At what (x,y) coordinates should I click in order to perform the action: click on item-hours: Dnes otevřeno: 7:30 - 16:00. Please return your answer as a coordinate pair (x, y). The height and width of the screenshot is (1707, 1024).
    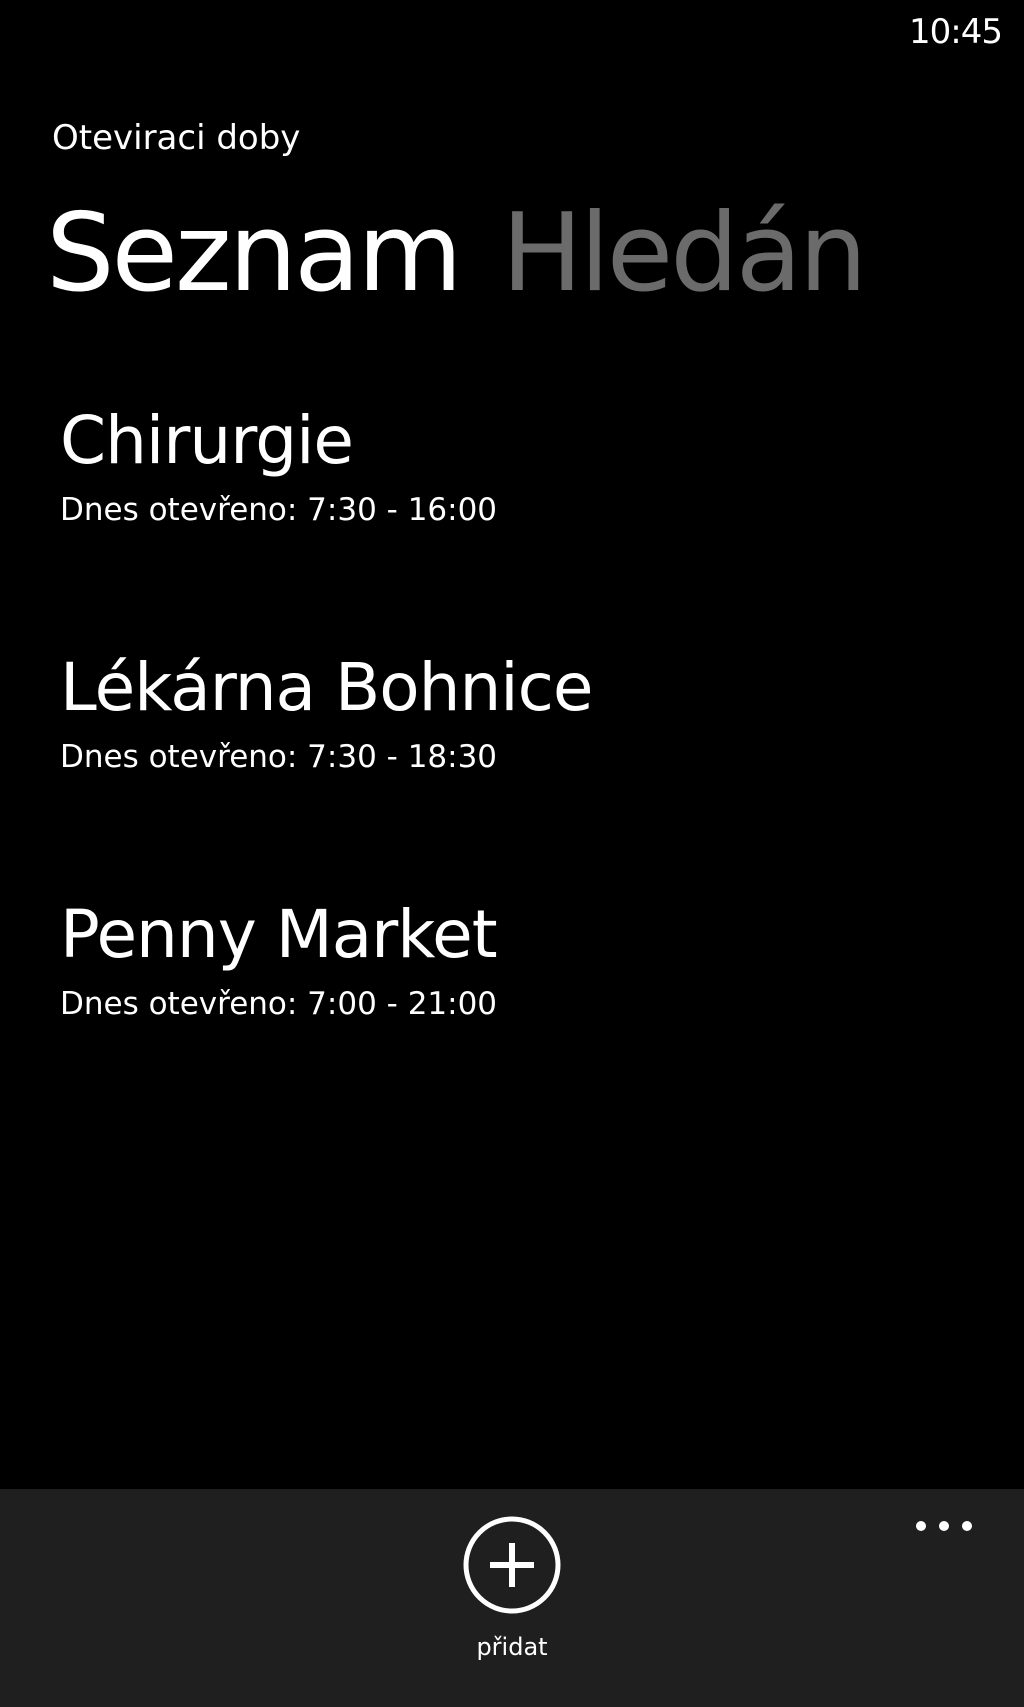
    Looking at the image, I should click on (279, 510).